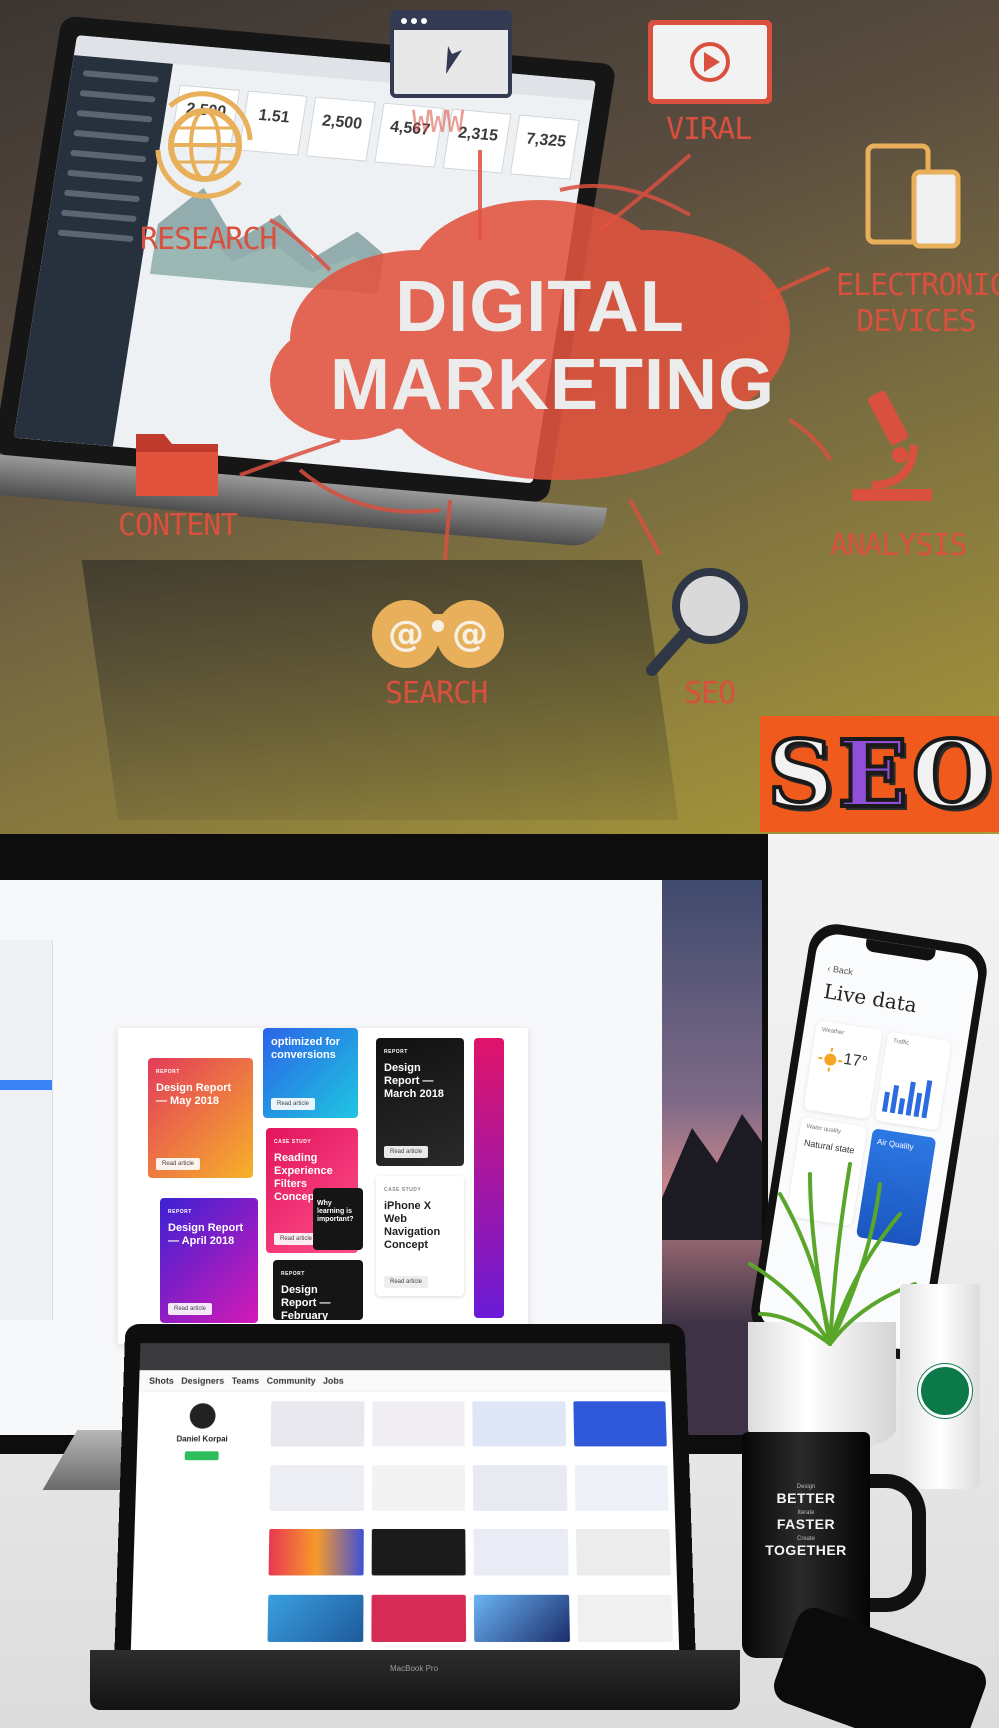  Describe the element at coordinates (840, 970) in the screenshot. I see `back-button: ‹ Back` at that location.